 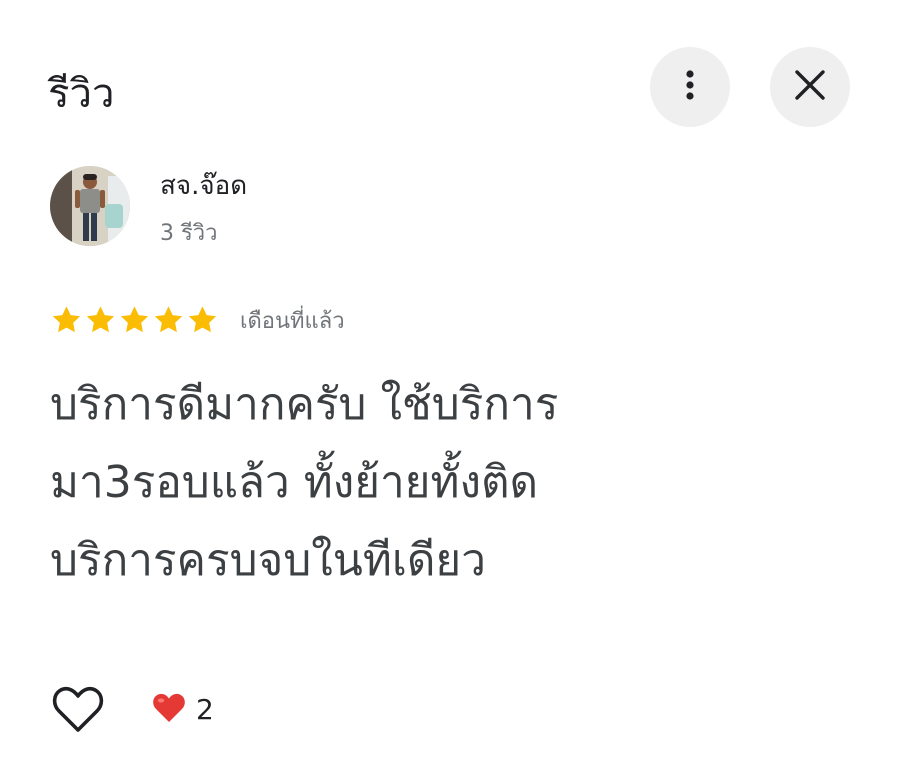 What do you see at coordinates (304, 404) in the screenshot?
I see `review-text-line: บริการดีมากครับ ใช้บริการ` at bounding box center [304, 404].